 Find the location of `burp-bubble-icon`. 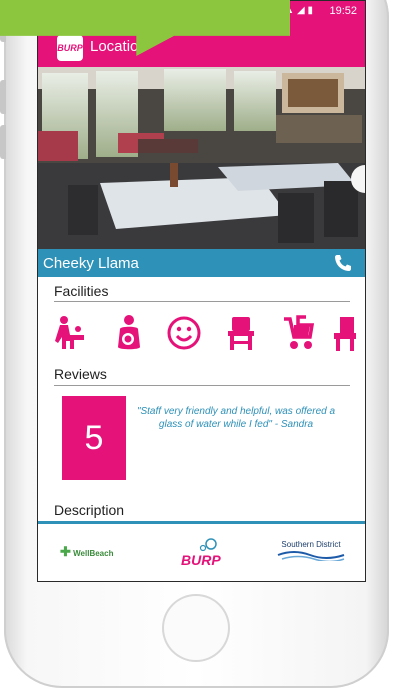

burp-bubble-icon is located at coordinates (208, 545).